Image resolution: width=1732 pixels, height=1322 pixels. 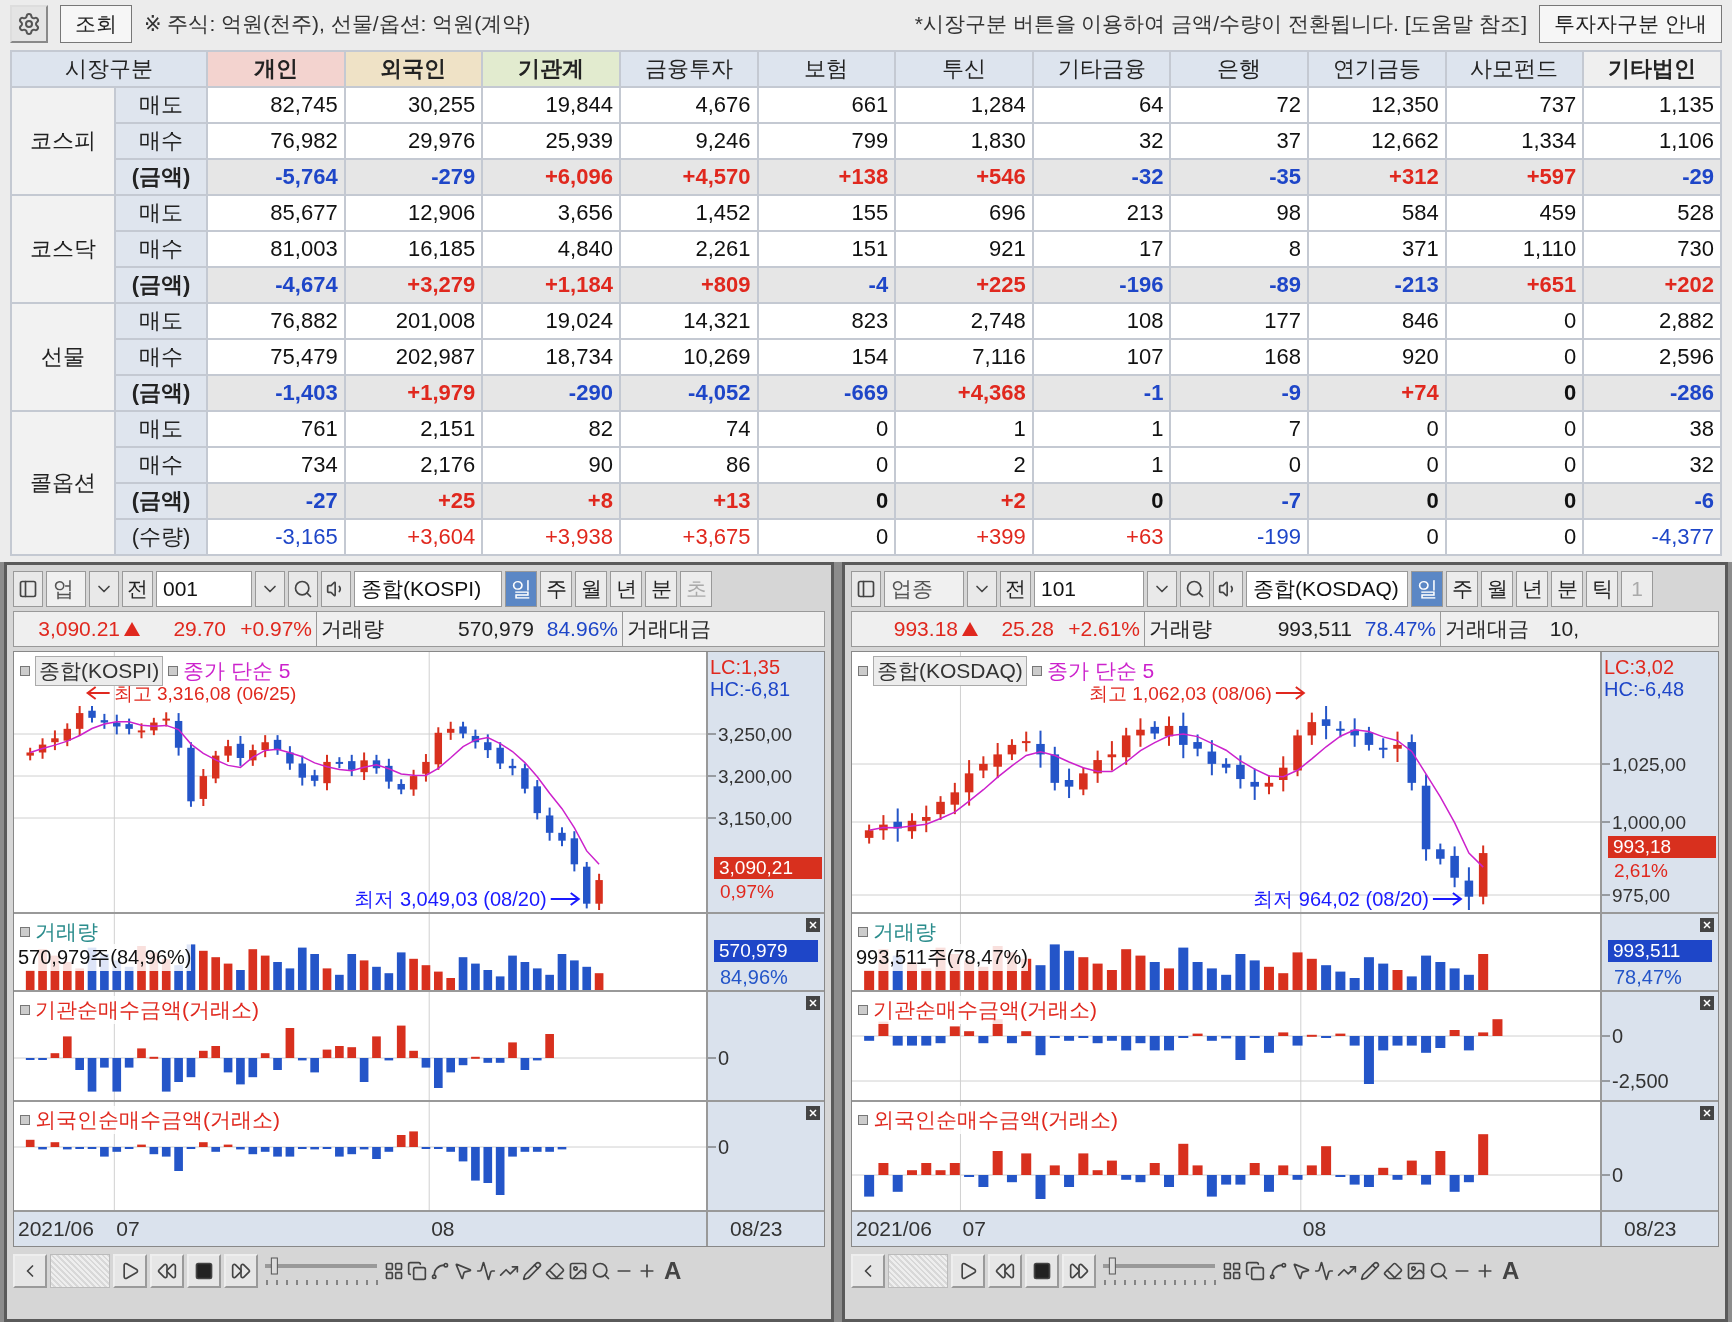 What do you see at coordinates (276, 501) in the screenshot?
I see `table-cell: -27` at bounding box center [276, 501].